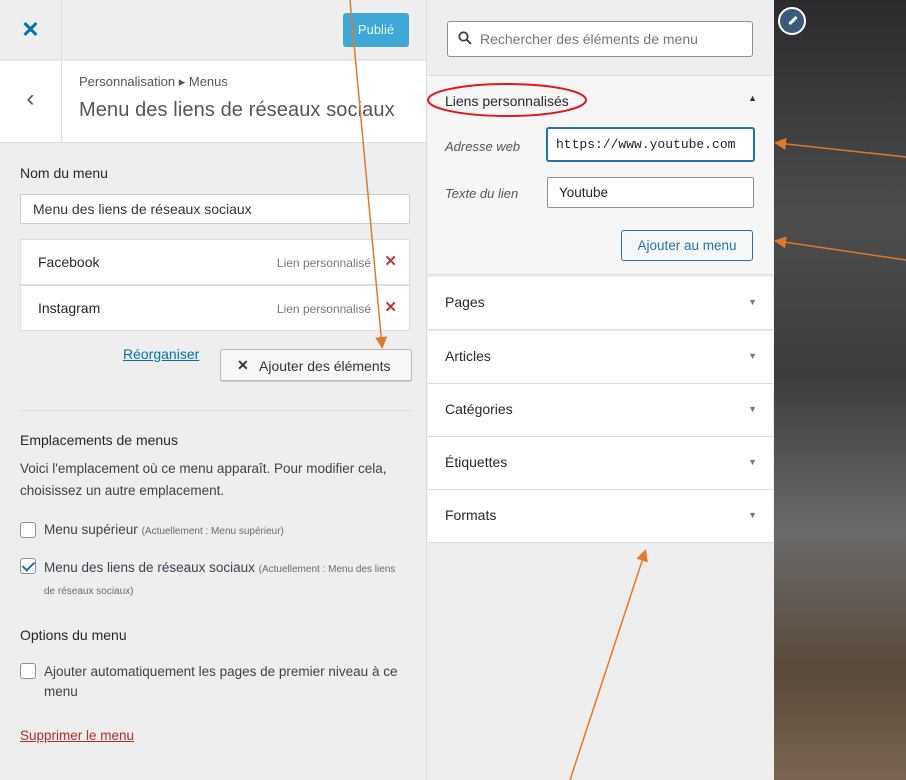 Image resolution: width=906 pixels, height=780 pixels. Describe the element at coordinates (31, 102) in the screenshot. I see `chevron-left-icon: ‹` at that location.